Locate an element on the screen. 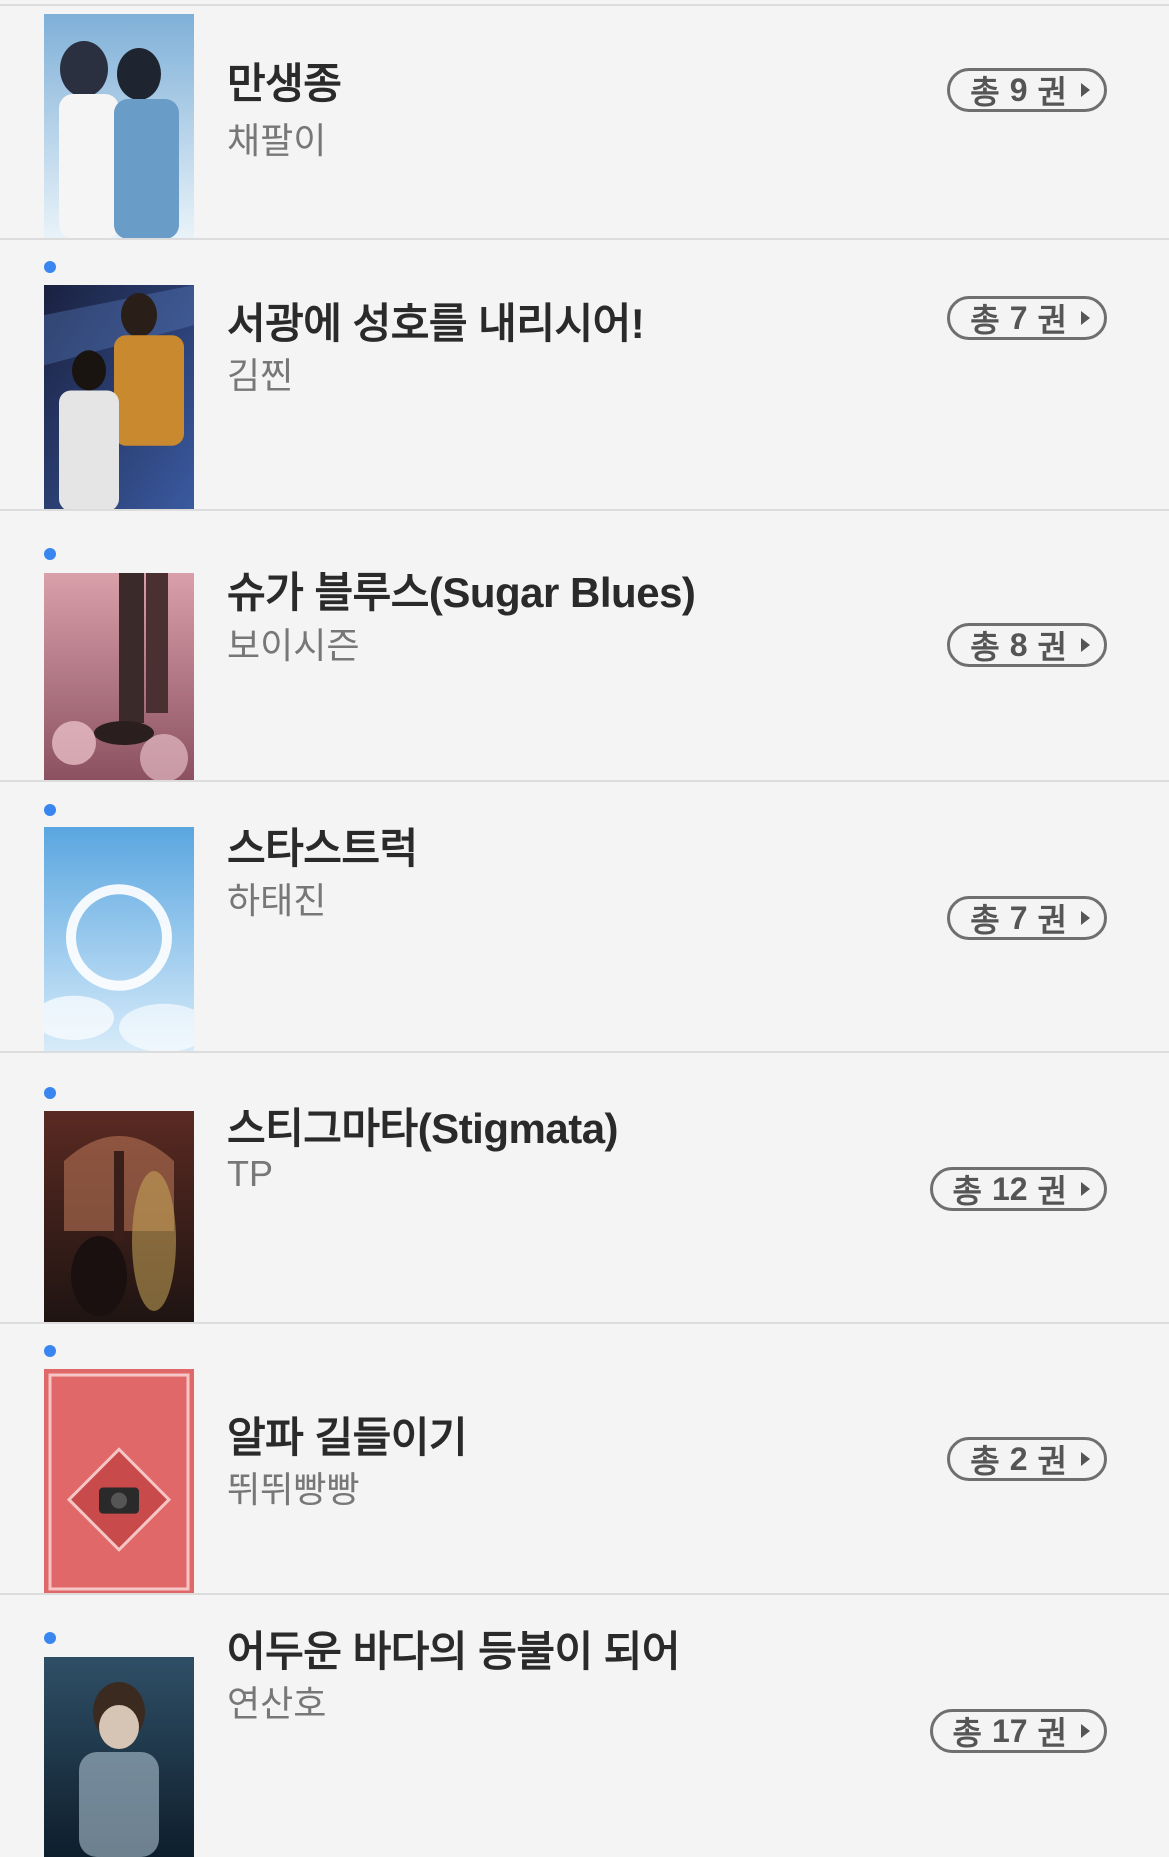 The height and width of the screenshot is (1857, 1169). book-title: 스티그마타(Stigmata) is located at coordinates (423, 1128).